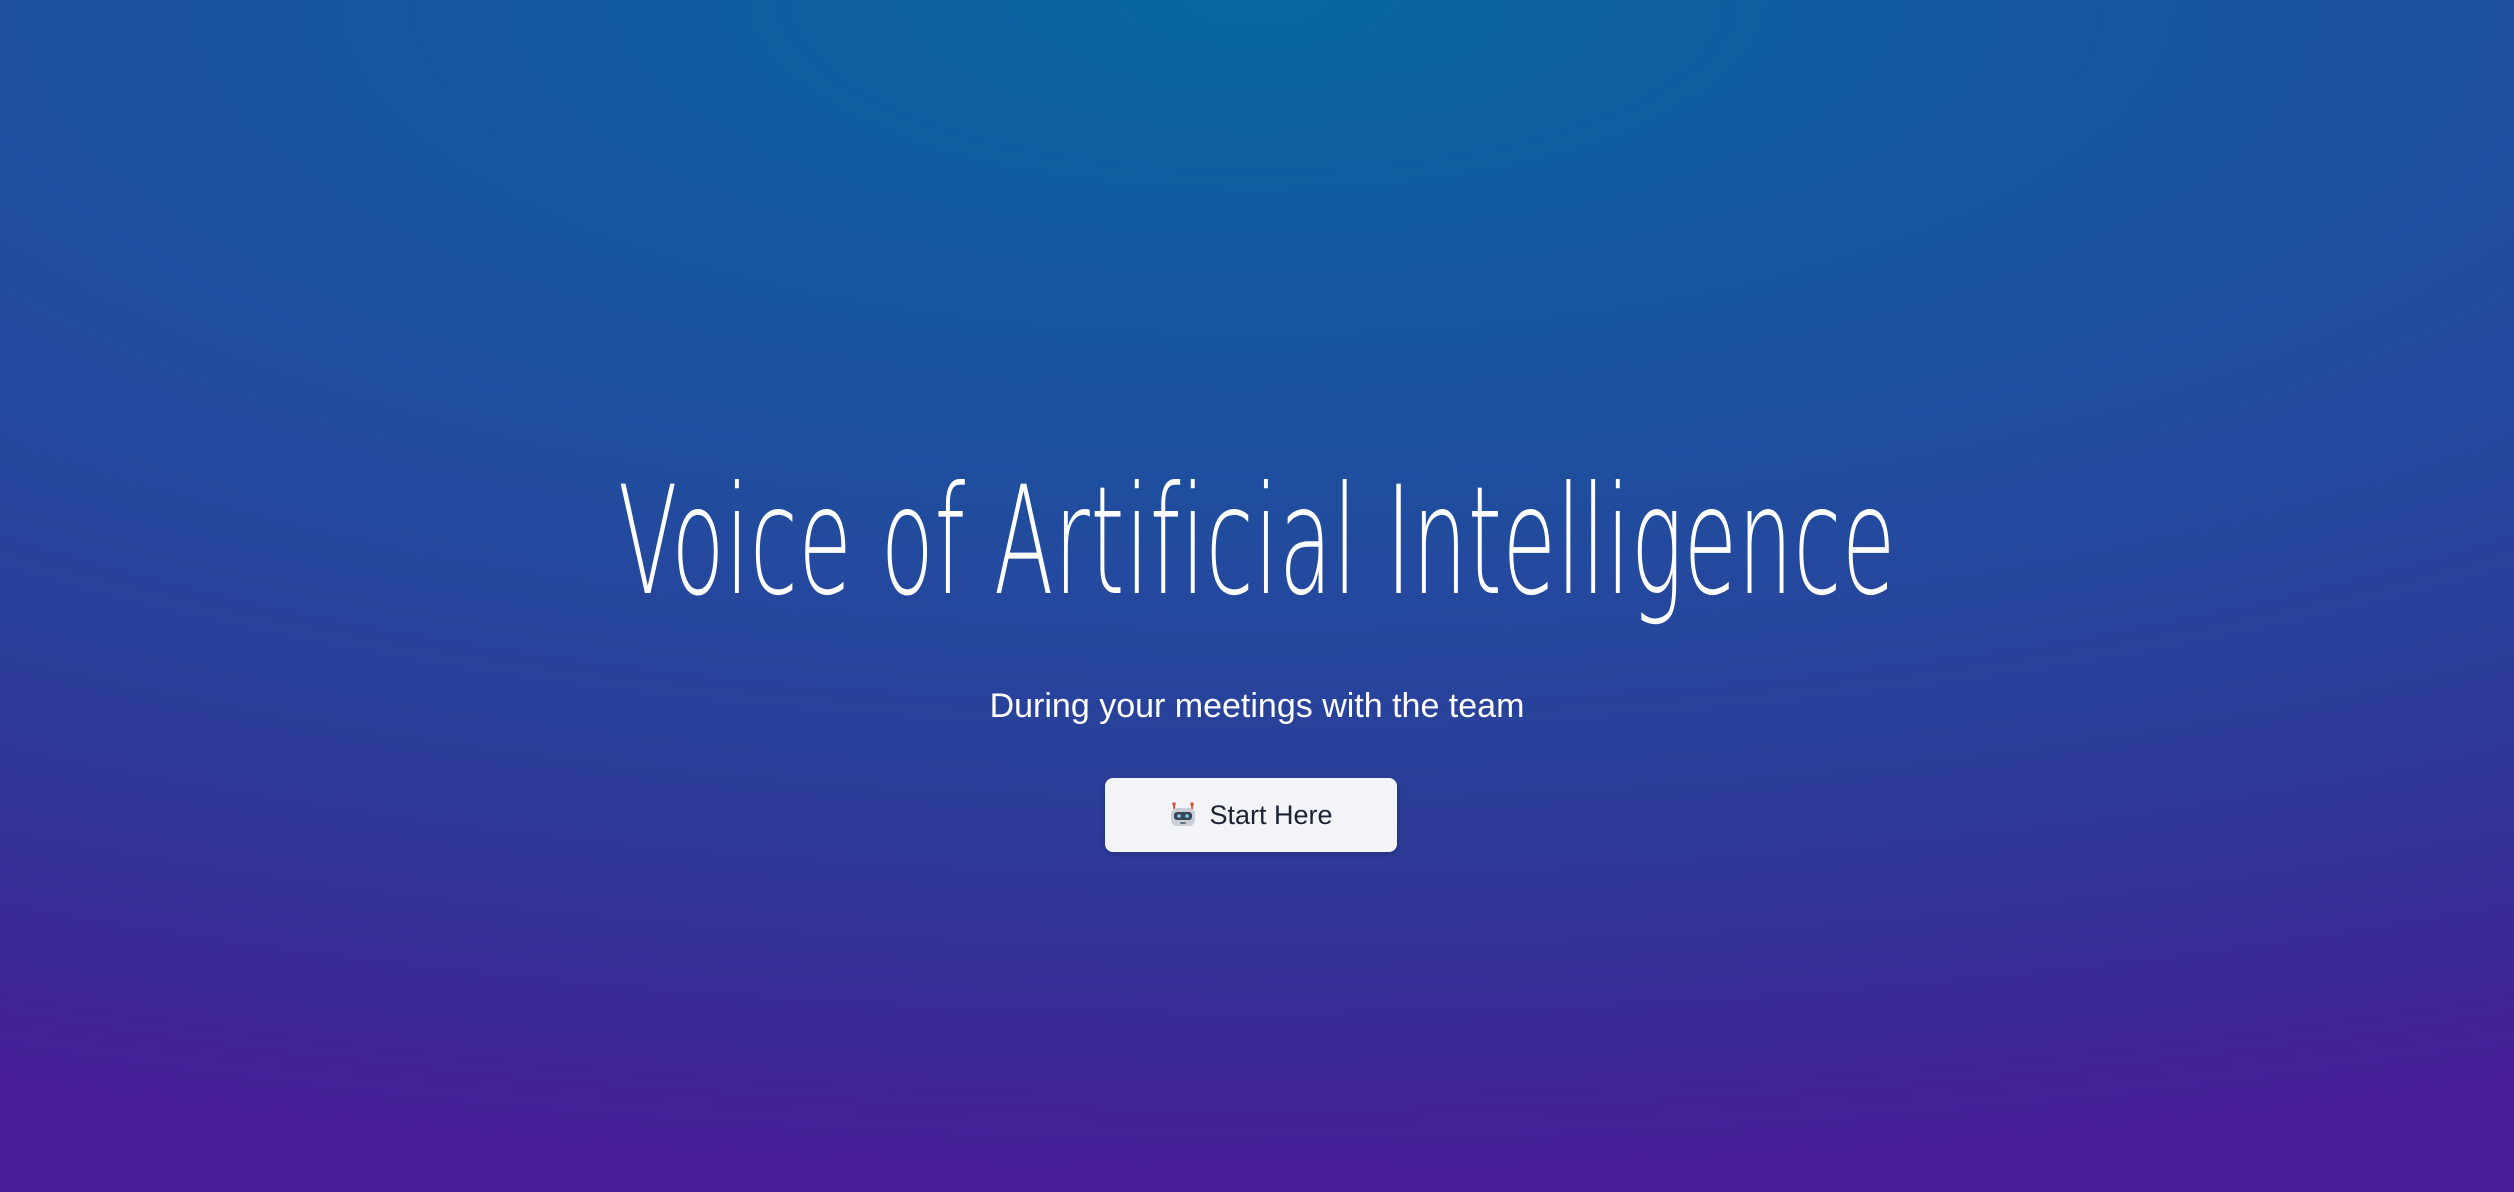 Image resolution: width=2514 pixels, height=1192 pixels. Describe the element at coordinates (1271, 814) in the screenshot. I see `start-here-label: Start Here` at that location.